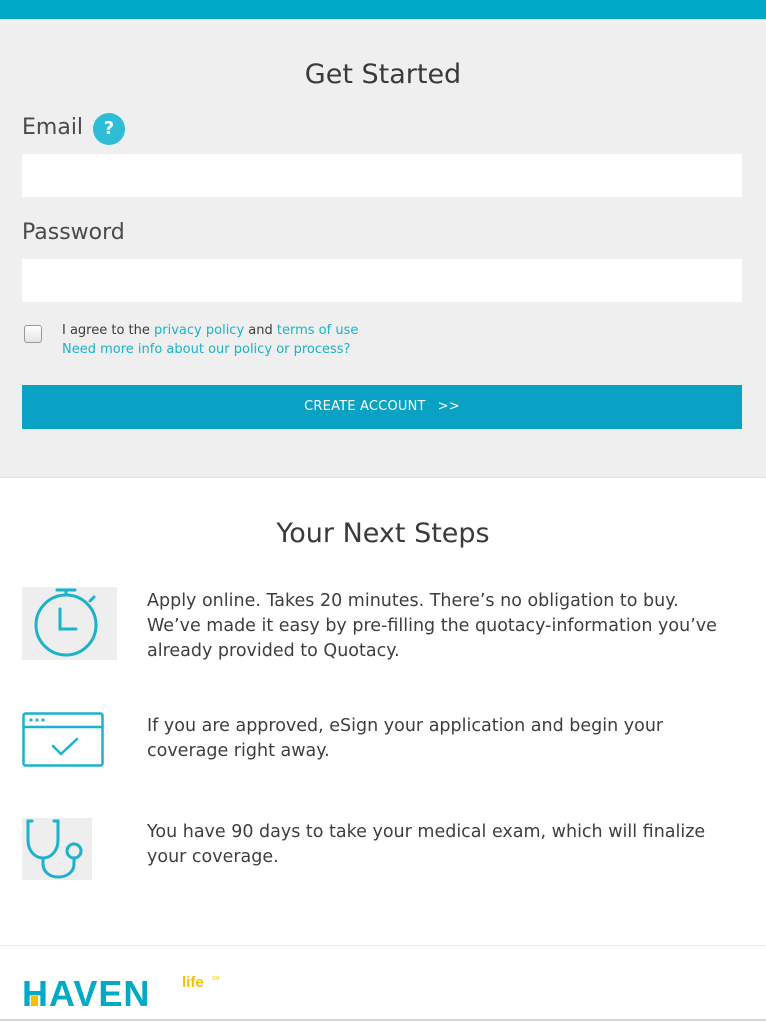 Image resolution: width=766 pixels, height=1024 pixels. Describe the element at coordinates (365, 406) in the screenshot. I see `create-account-label: CREATE ACCOUNT` at that location.